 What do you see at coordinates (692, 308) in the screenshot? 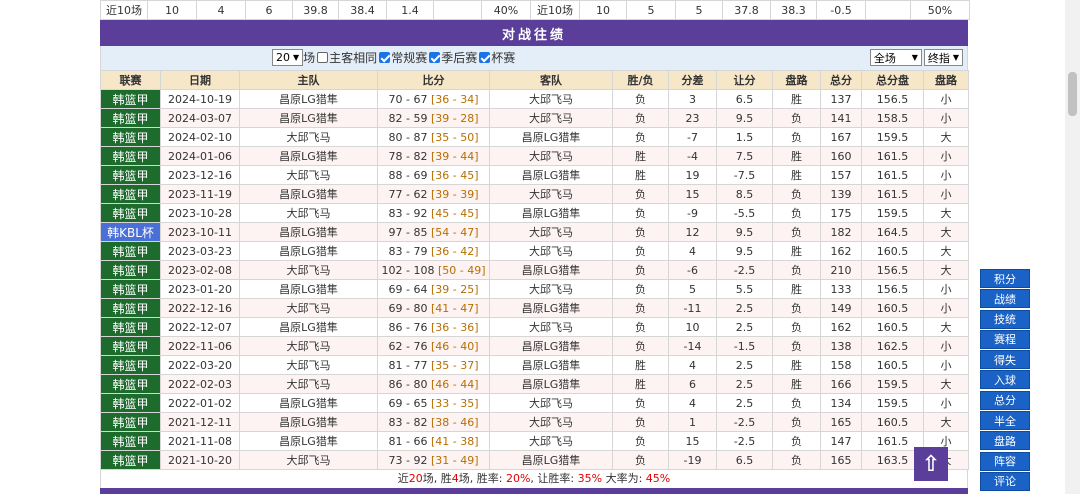
I see `point-diff-cell: -11` at bounding box center [692, 308].